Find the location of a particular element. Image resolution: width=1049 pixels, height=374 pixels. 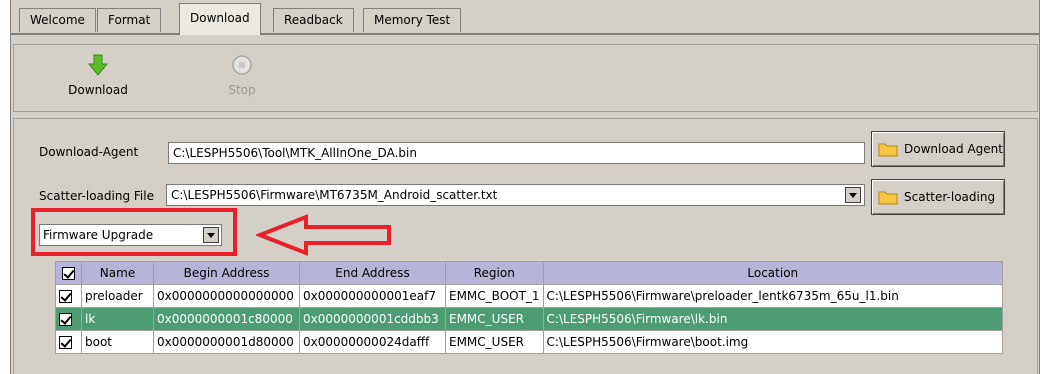

cell-name: boot is located at coordinates (117, 342).